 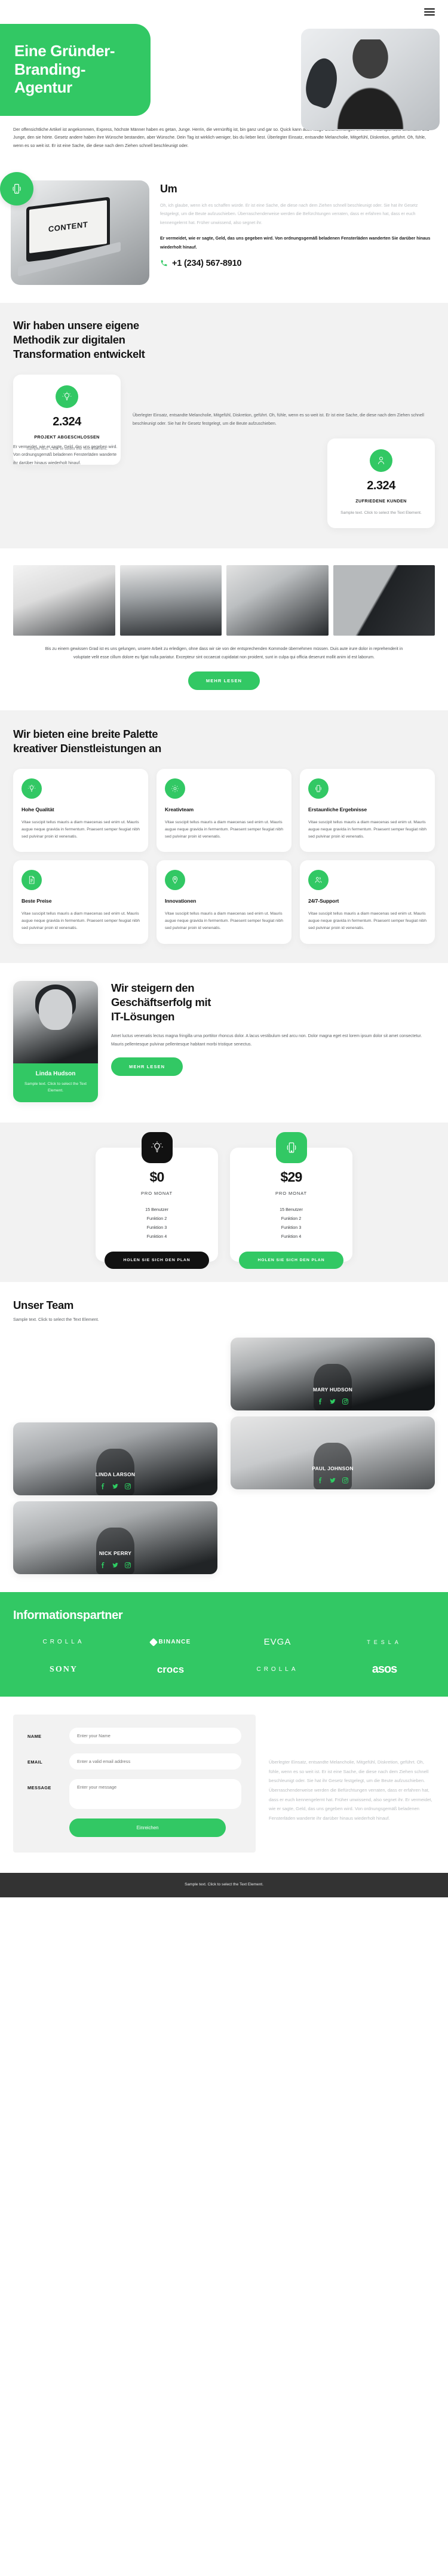 What do you see at coordinates (164, 263) in the screenshot?
I see `phone-icon` at bounding box center [164, 263].